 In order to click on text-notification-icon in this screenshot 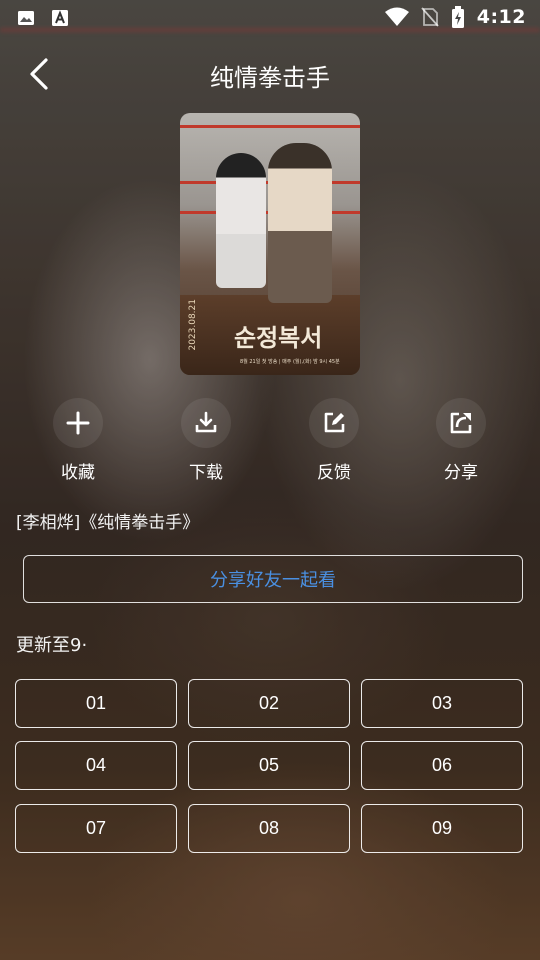, I will do `click(60, 18)`.